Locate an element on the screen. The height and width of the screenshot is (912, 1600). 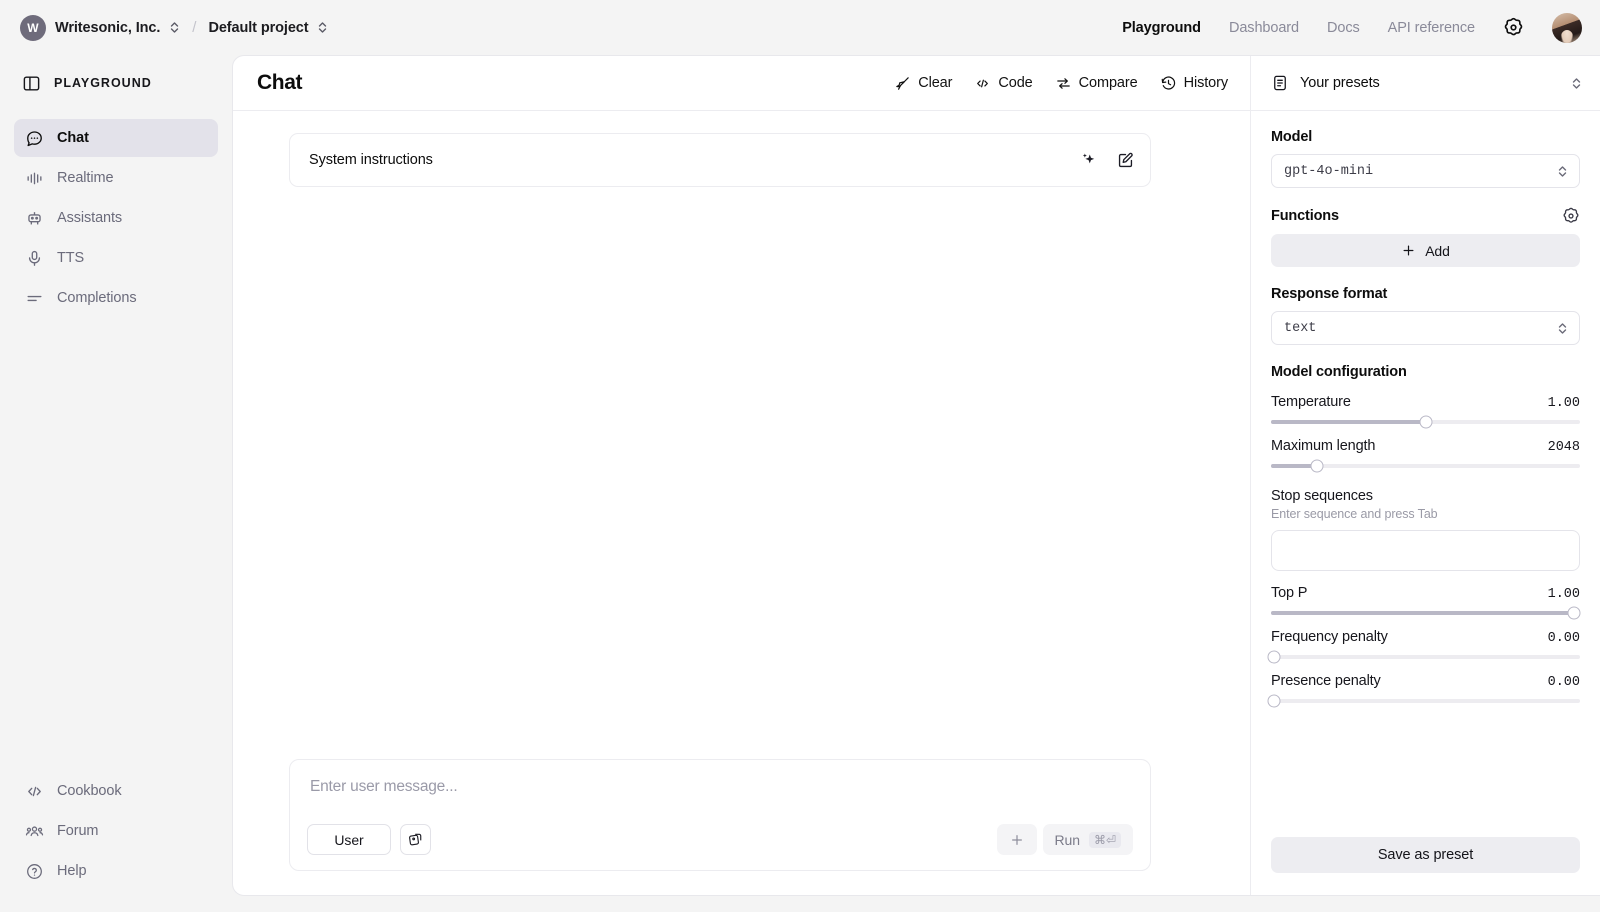
code-label: Code is located at coordinates (1015, 83).